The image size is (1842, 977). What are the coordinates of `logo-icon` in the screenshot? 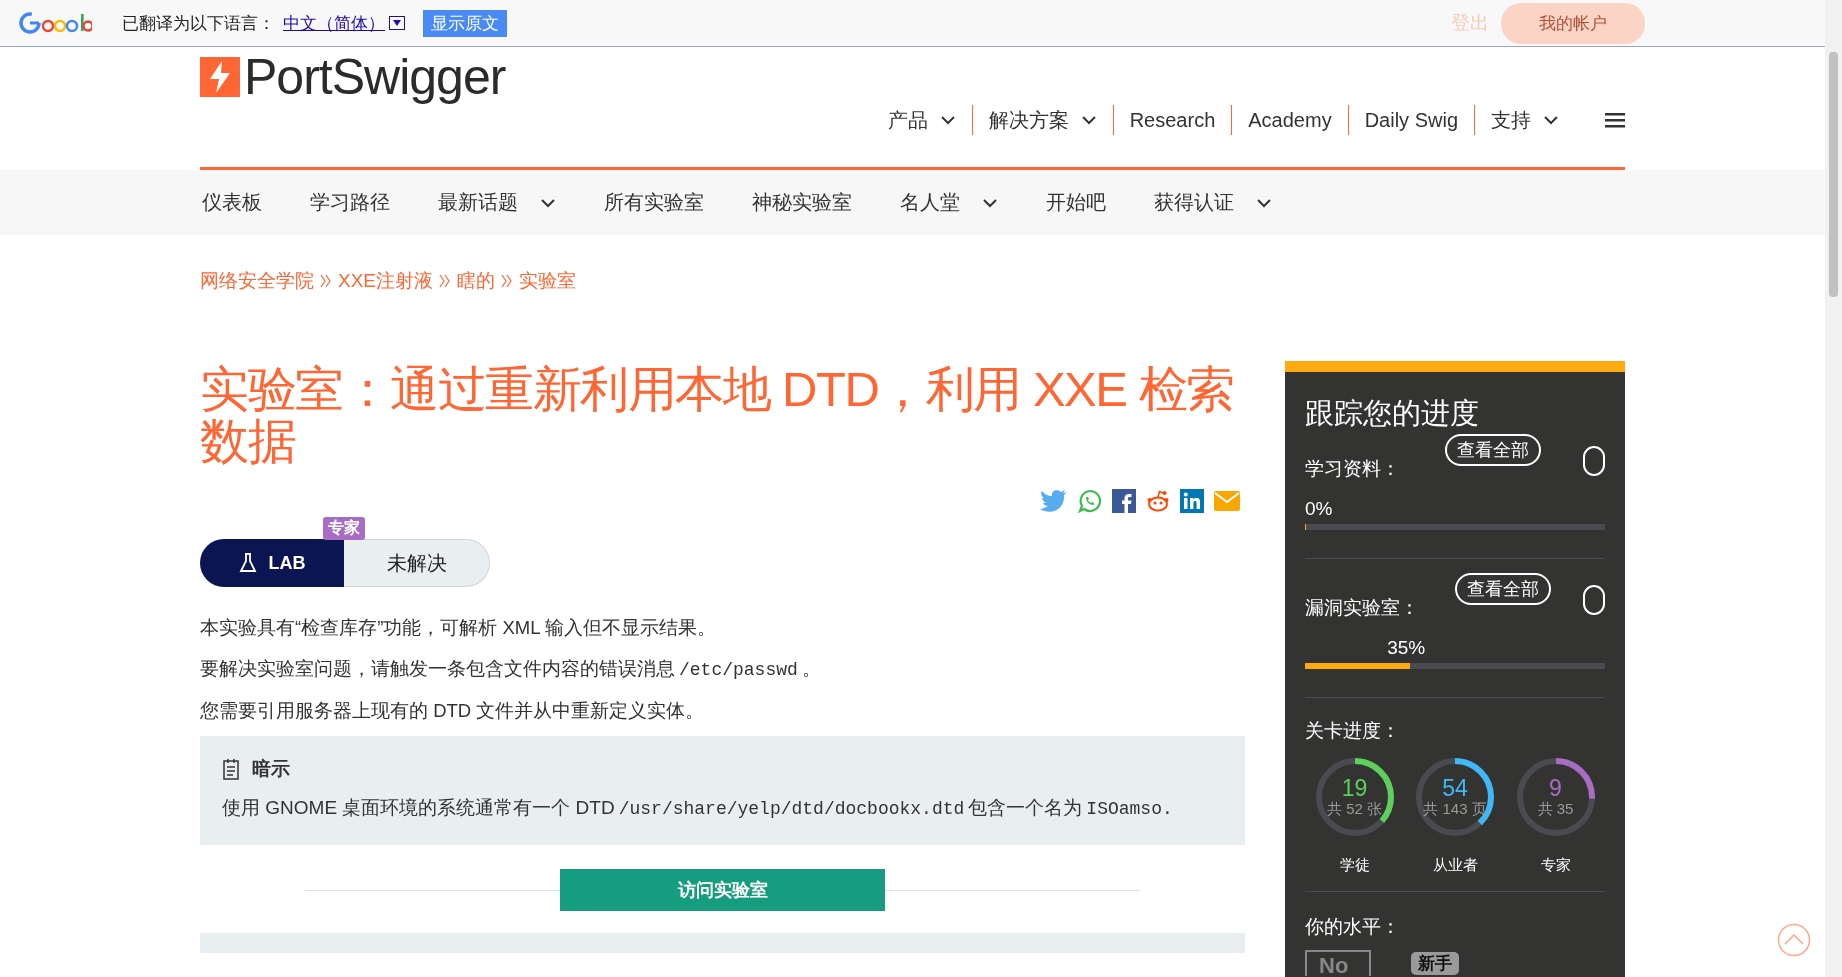 It's located at (220, 77).